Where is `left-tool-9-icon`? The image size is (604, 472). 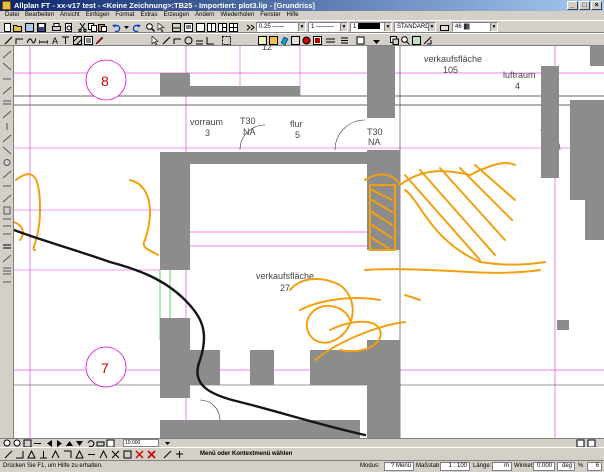
left-tool-9-icon is located at coordinates (7, 150).